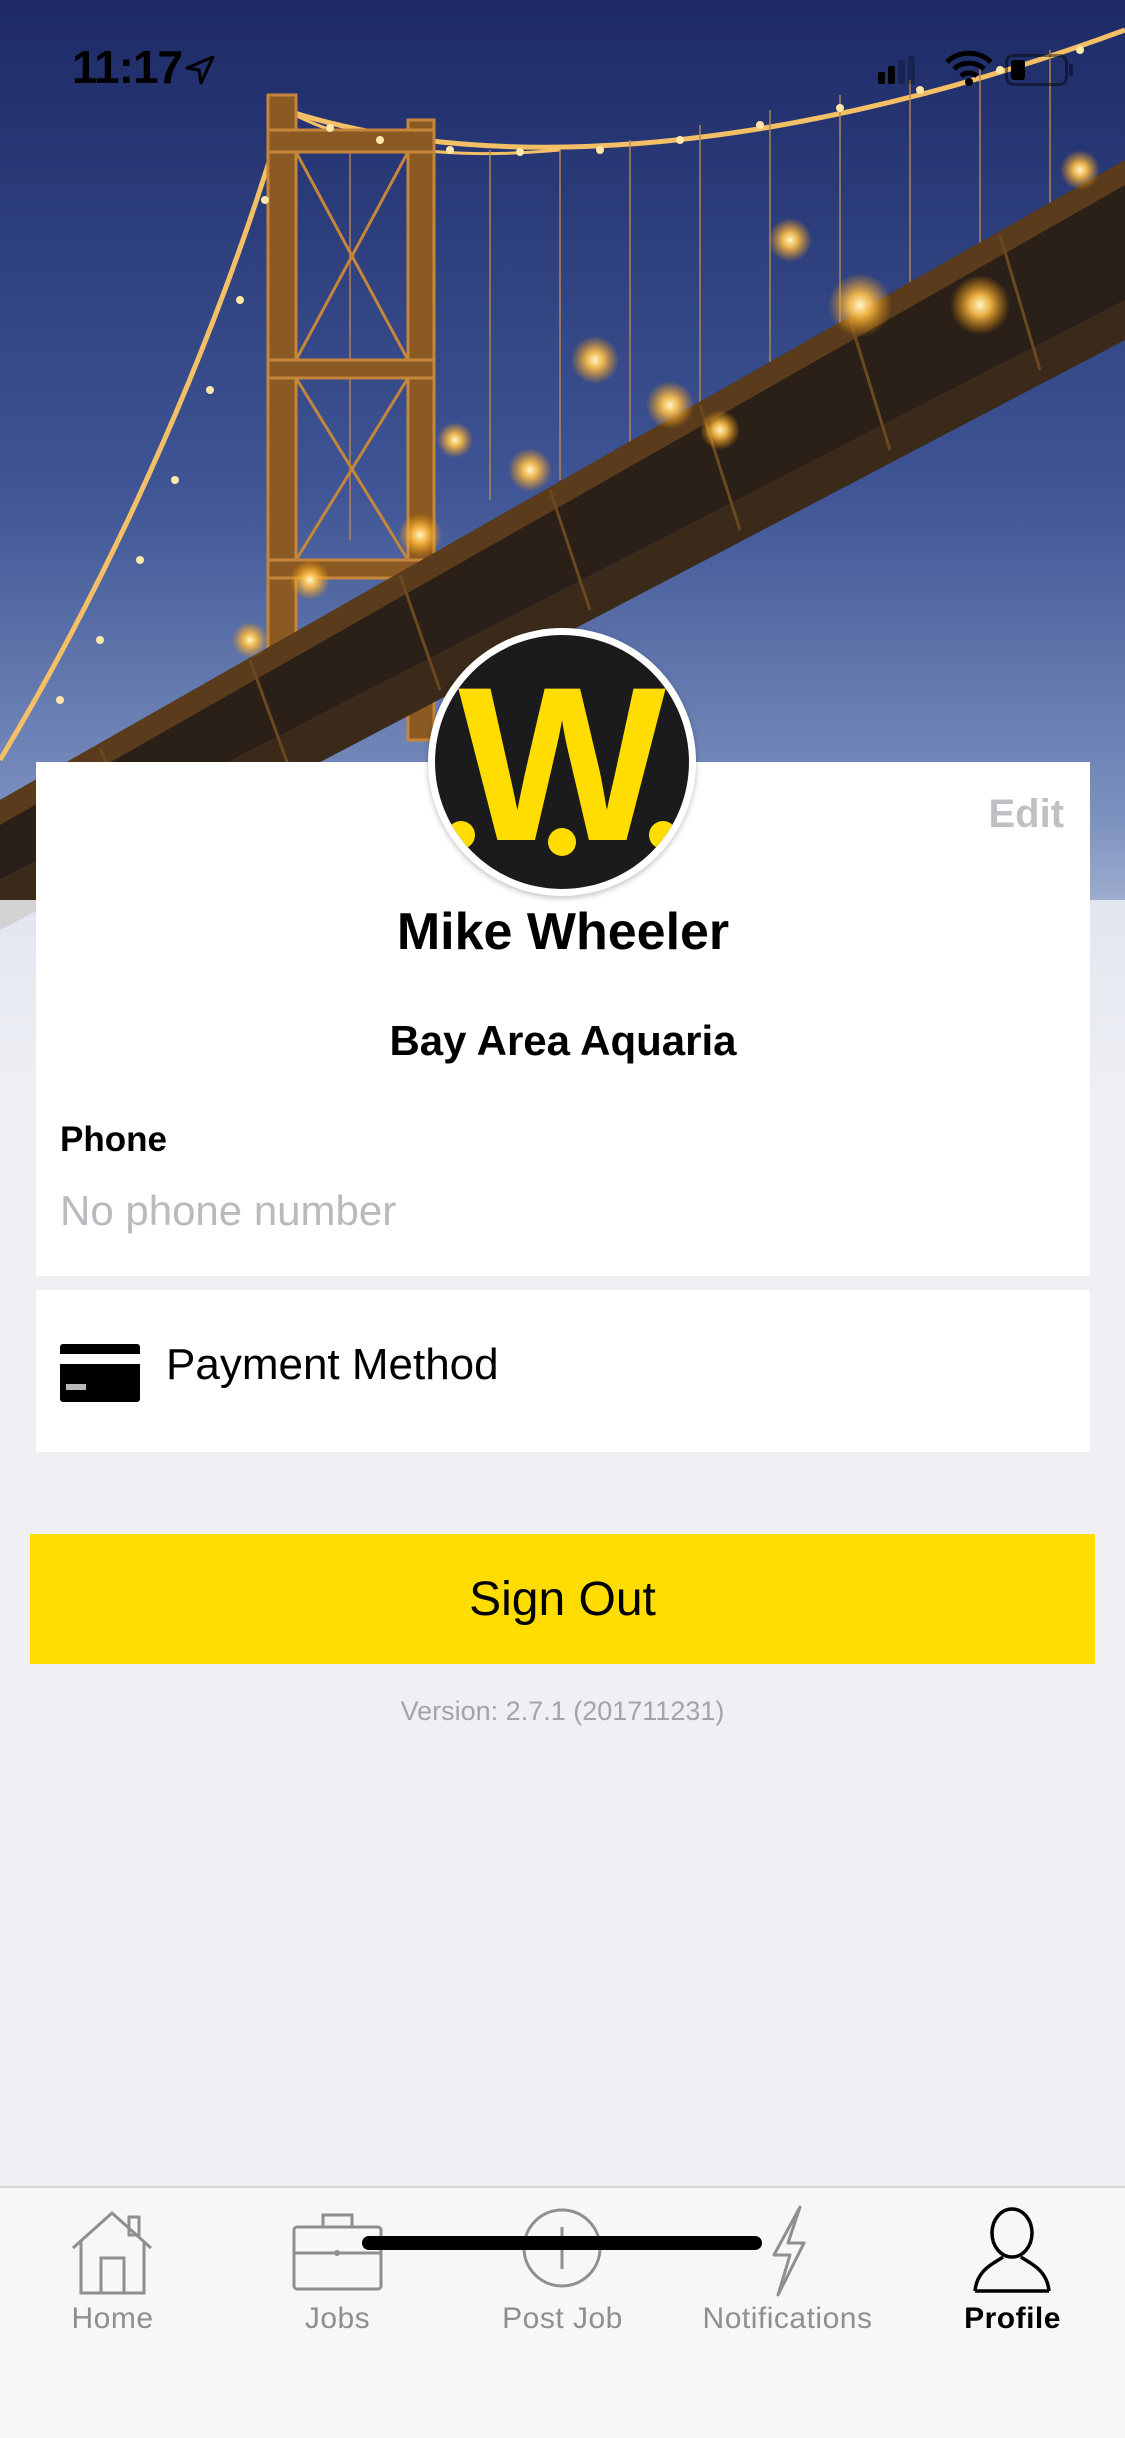 This screenshot has height=2438, width=1125. Describe the element at coordinates (969, 70) in the screenshot. I see `wifi-icon` at that location.